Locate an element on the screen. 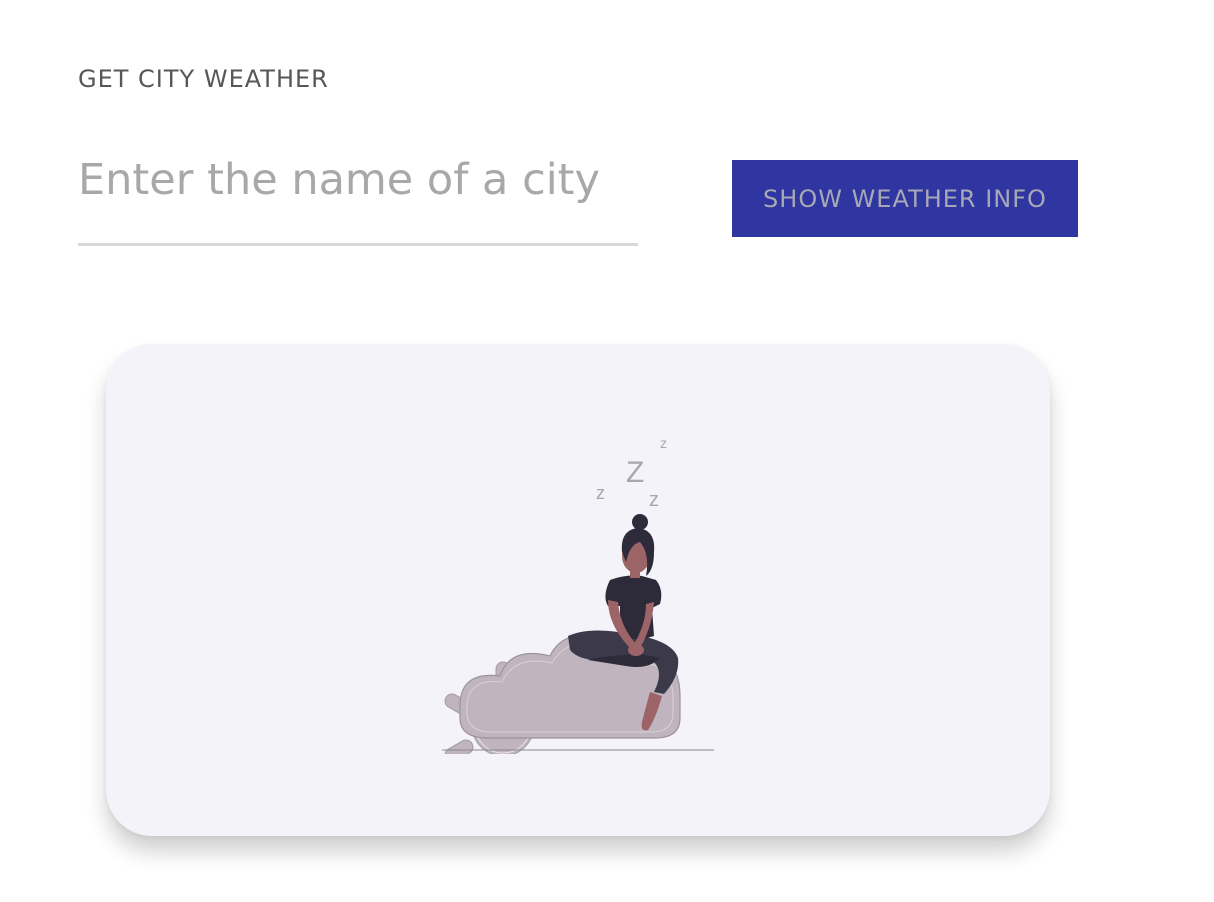 The image size is (1214, 902). city-search-input is located at coordinates (358, 194).